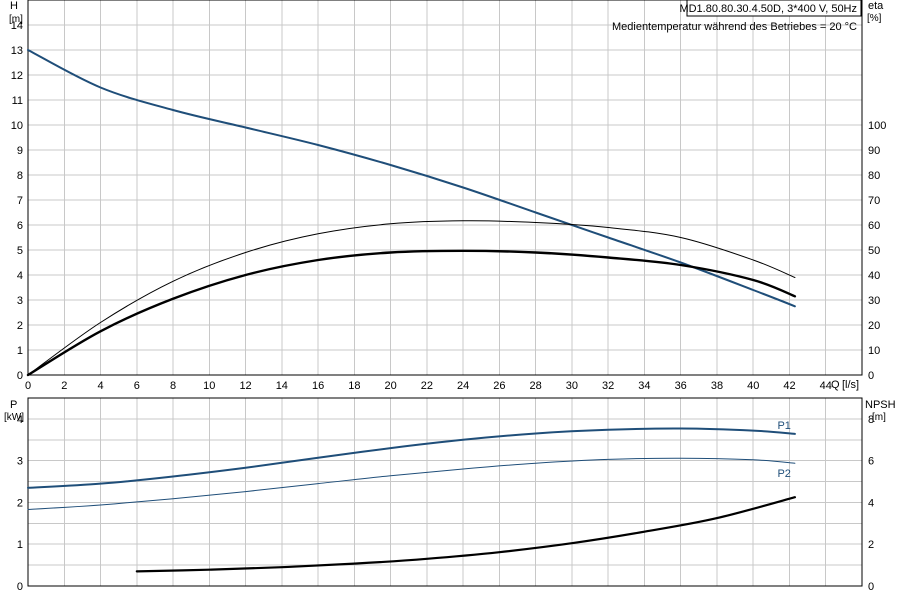 This screenshot has width=900, height=600. Describe the element at coordinates (20, 351) in the screenshot. I see `y-tick-label: 1` at that location.